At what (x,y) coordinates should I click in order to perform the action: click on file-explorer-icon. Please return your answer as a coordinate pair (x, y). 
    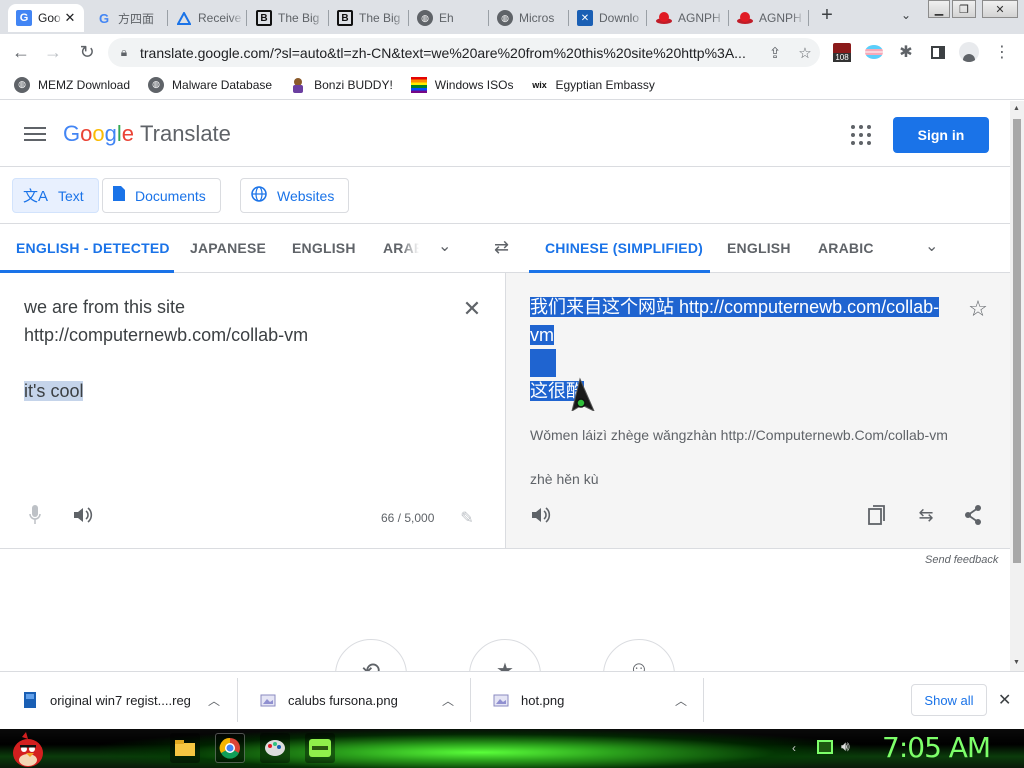
    Looking at the image, I should click on (185, 748).